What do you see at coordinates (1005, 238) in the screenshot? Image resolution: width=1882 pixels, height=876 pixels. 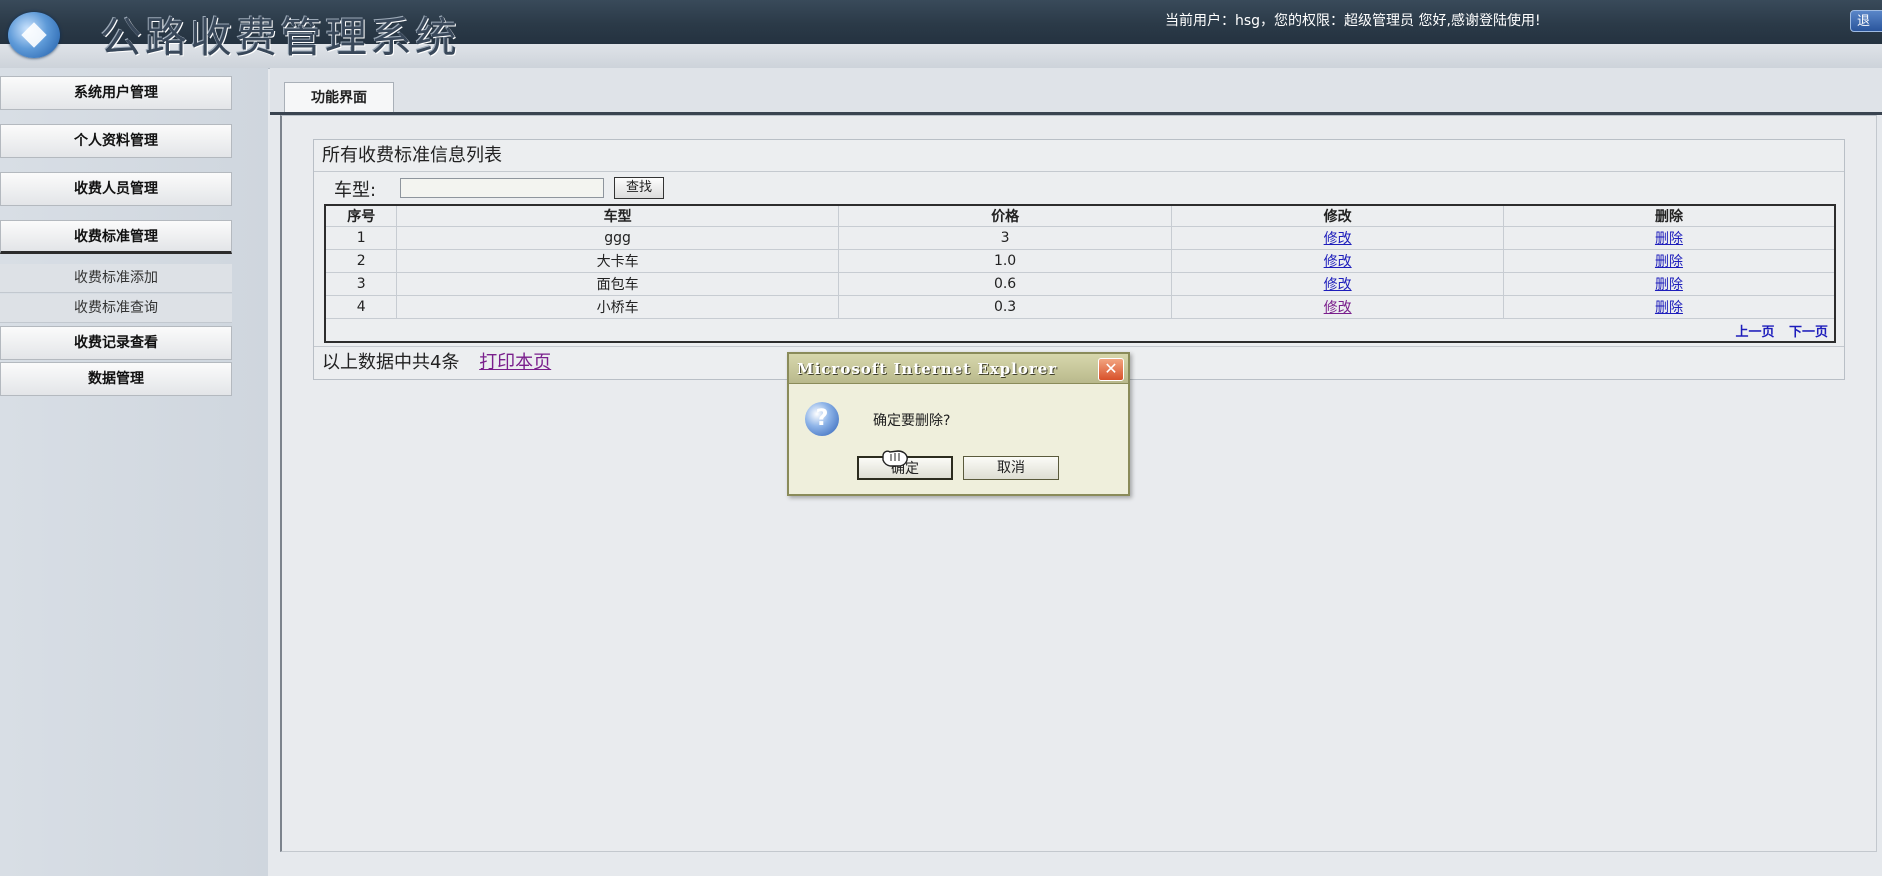 I see `cell-price: 3` at bounding box center [1005, 238].